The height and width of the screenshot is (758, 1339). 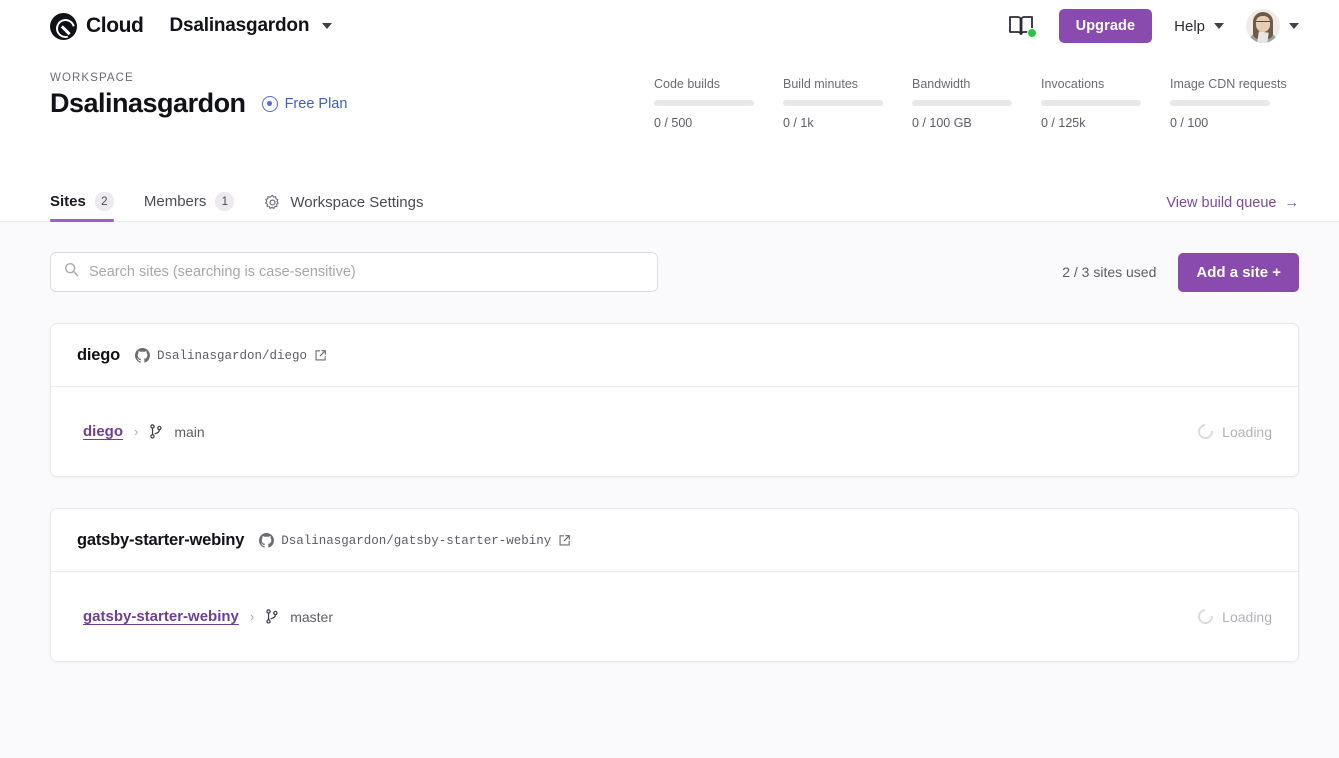 I want to click on usage-metric: Build minutes 0 / 1k, so click(x=847, y=103).